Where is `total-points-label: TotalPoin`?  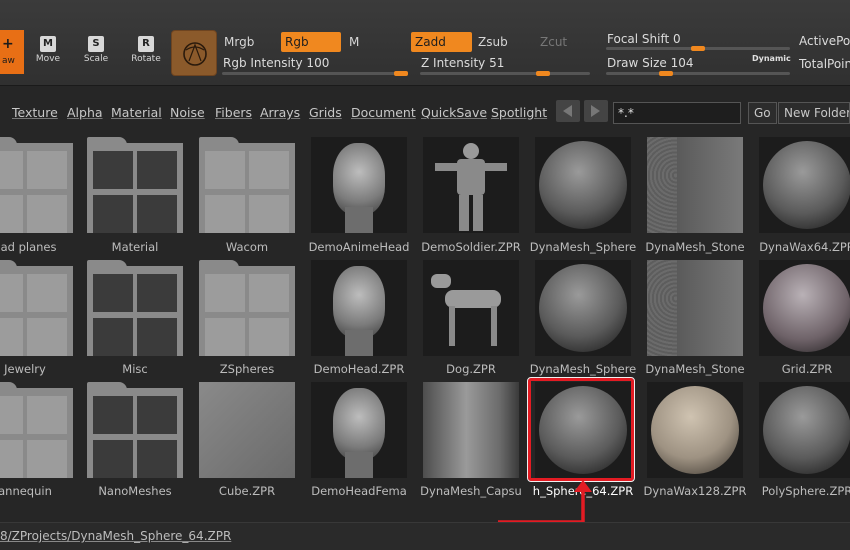
total-points-label: TotalPoin is located at coordinates (824, 64).